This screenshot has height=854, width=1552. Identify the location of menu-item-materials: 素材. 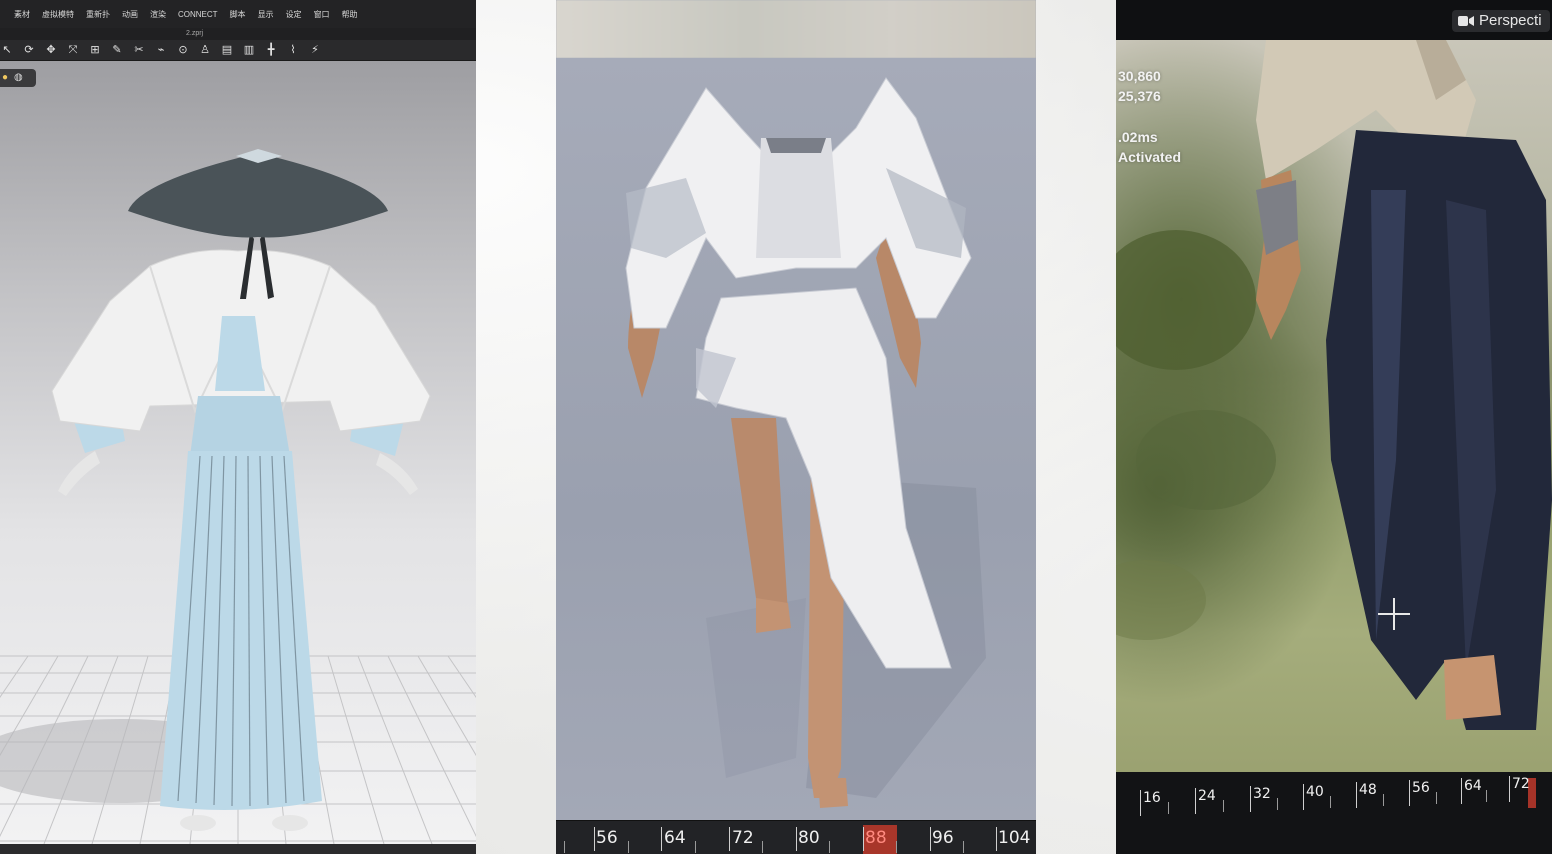
(22, 14).